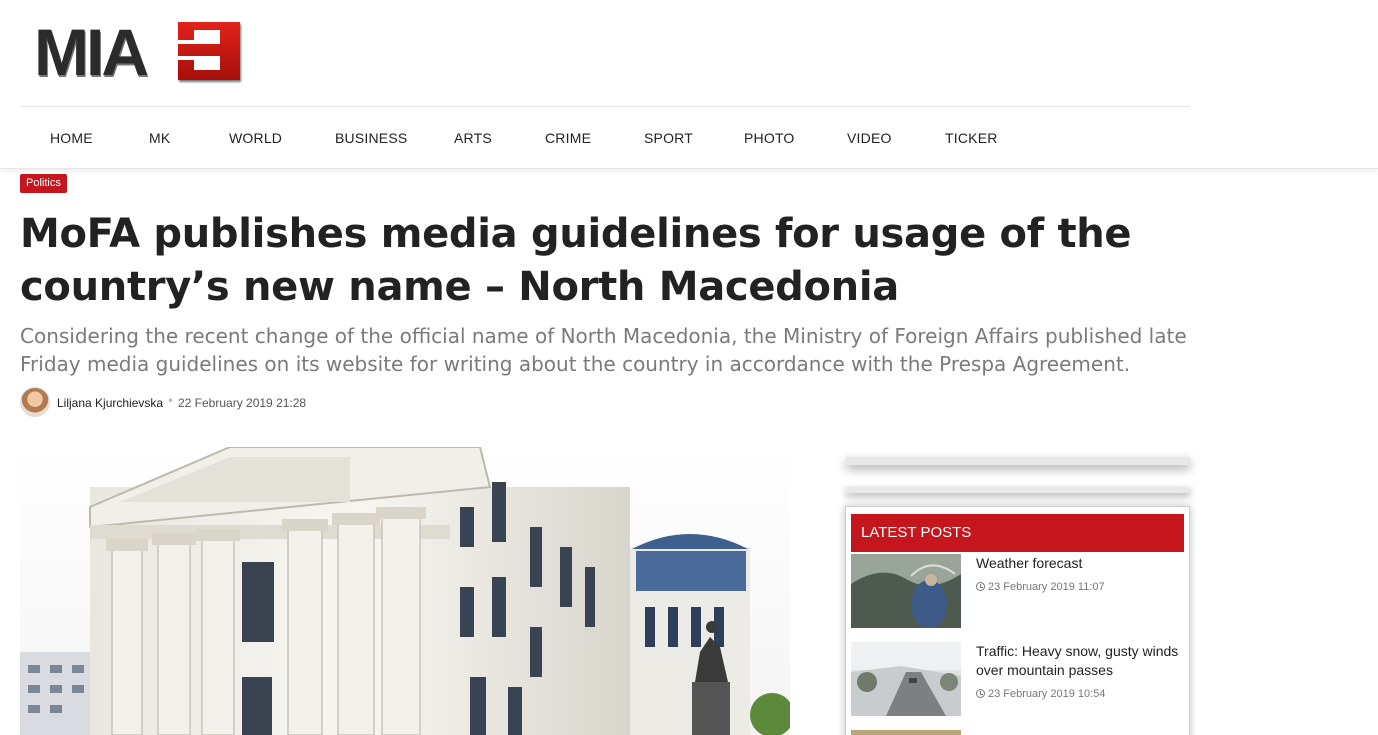 Image resolution: width=1378 pixels, height=735 pixels. Describe the element at coordinates (255, 138) in the screenshot. I see `nav-item-world: WORLD` at that location.